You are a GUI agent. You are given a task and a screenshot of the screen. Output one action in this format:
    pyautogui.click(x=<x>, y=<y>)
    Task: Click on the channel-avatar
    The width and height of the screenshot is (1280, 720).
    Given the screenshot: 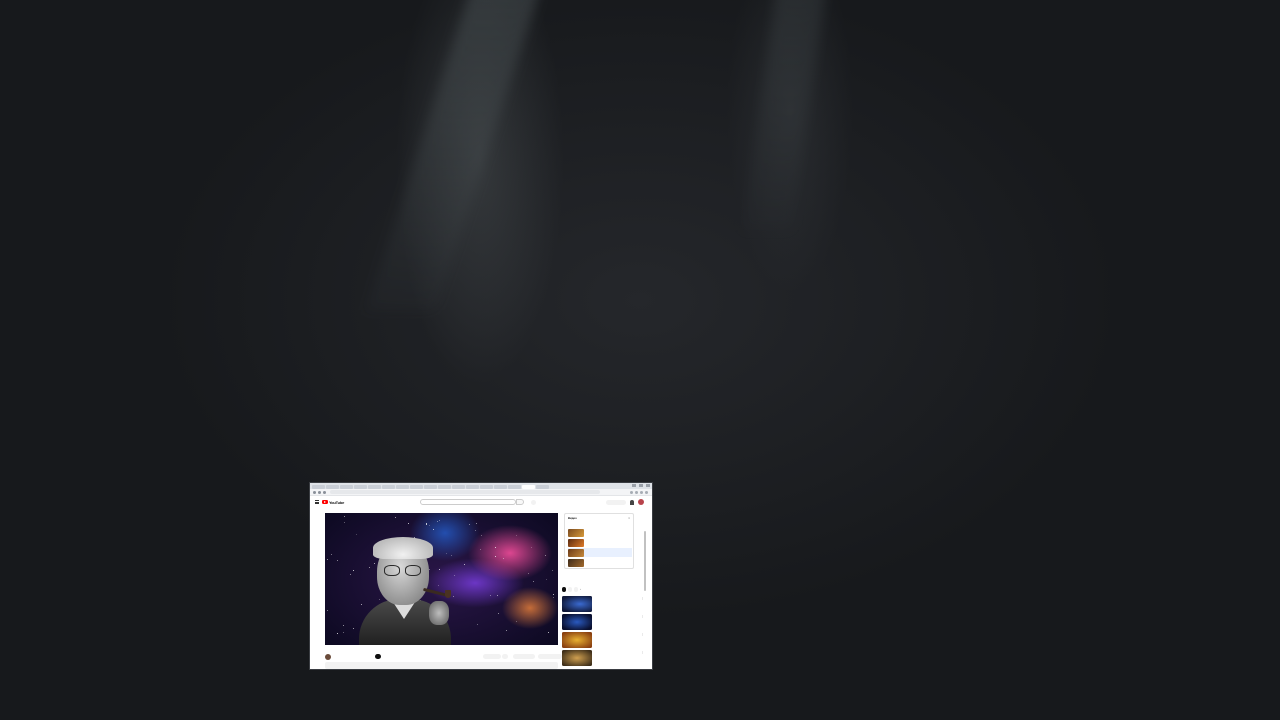 What is the action you would take?
    pyautogui.click(x=328, y=656)
    